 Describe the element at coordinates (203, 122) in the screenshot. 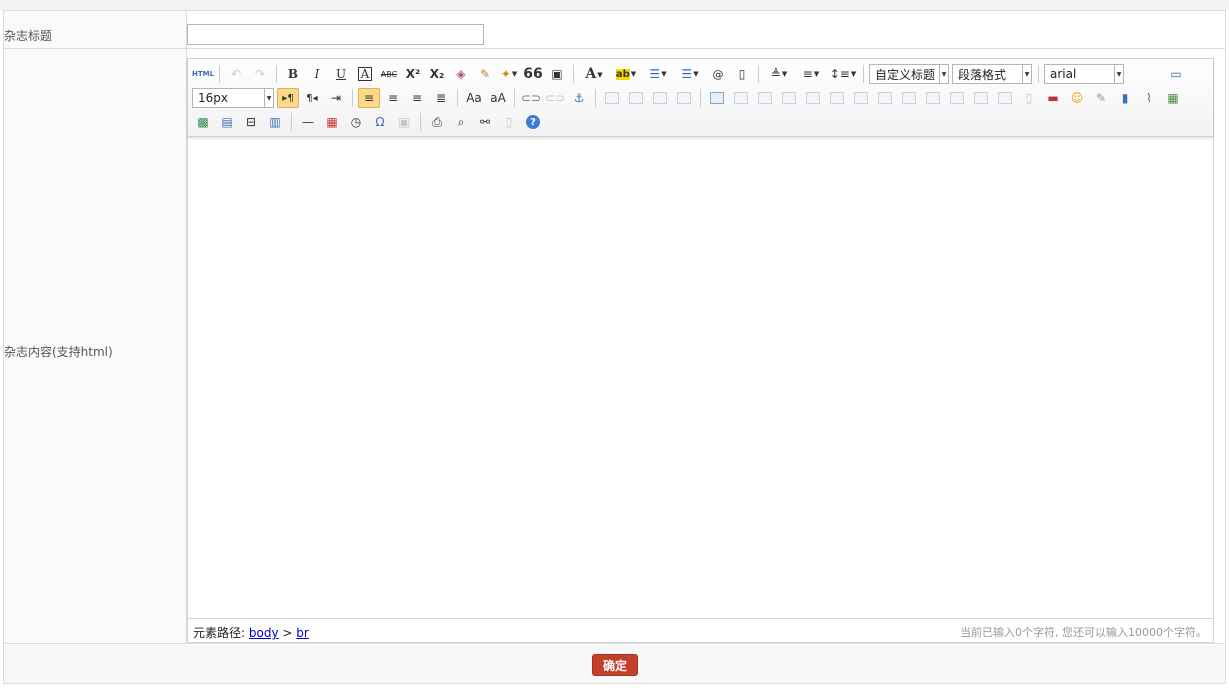

I see `google-map-icon: ▩` at that location.